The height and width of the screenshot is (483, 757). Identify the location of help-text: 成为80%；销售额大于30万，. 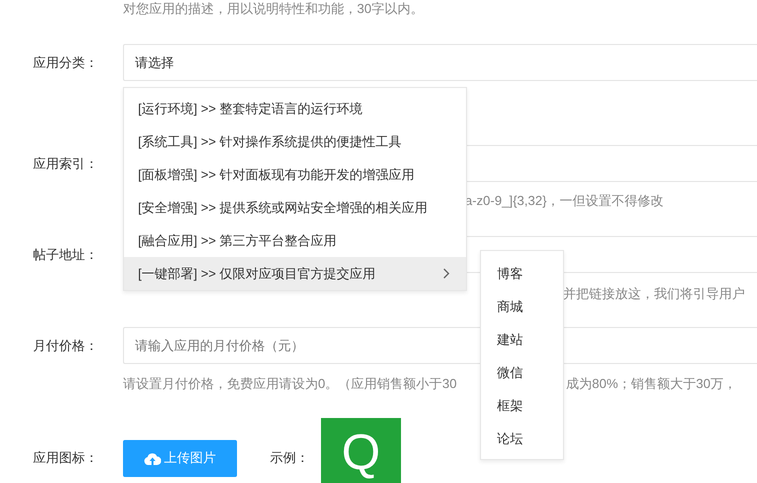
(651, 384).